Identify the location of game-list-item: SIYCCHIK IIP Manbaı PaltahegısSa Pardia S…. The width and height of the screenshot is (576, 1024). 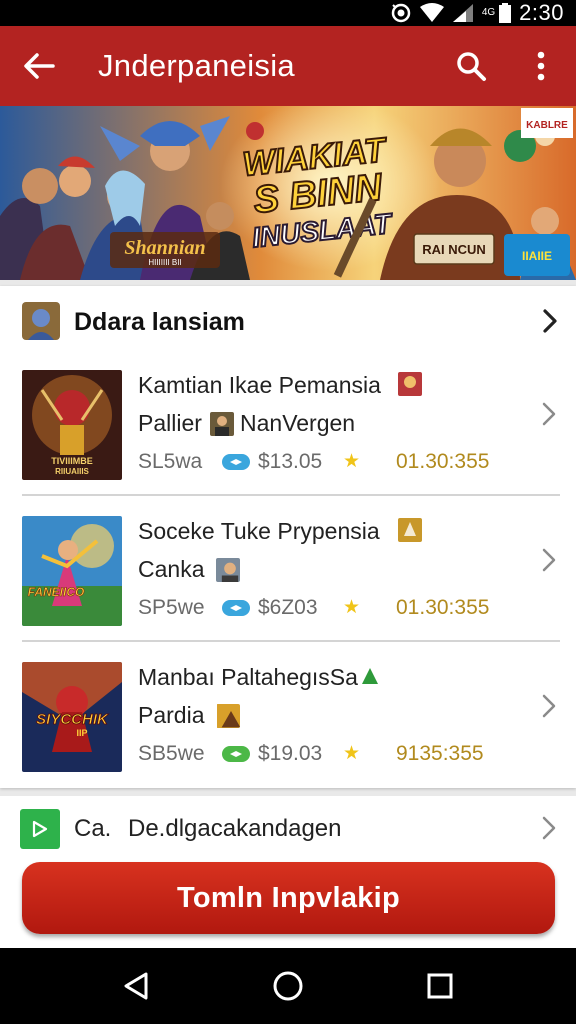
(288, 723).